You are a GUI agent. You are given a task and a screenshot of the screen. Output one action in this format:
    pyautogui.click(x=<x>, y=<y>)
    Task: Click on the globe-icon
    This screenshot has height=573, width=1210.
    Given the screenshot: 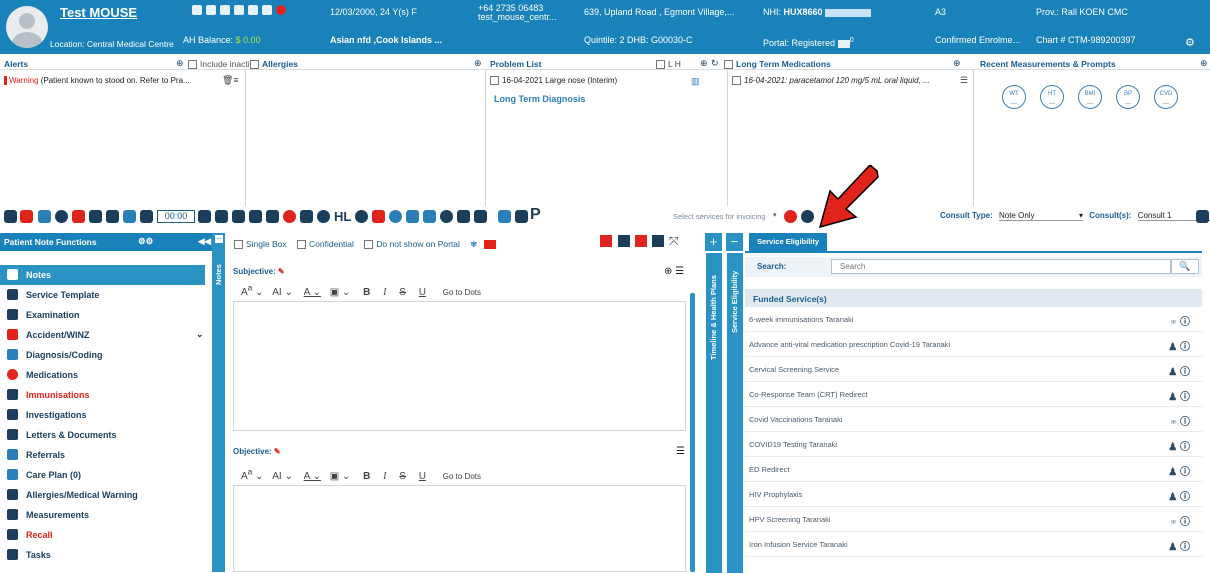 What is the action you would take?
    pyautogui.click(x=61, y=216)
    